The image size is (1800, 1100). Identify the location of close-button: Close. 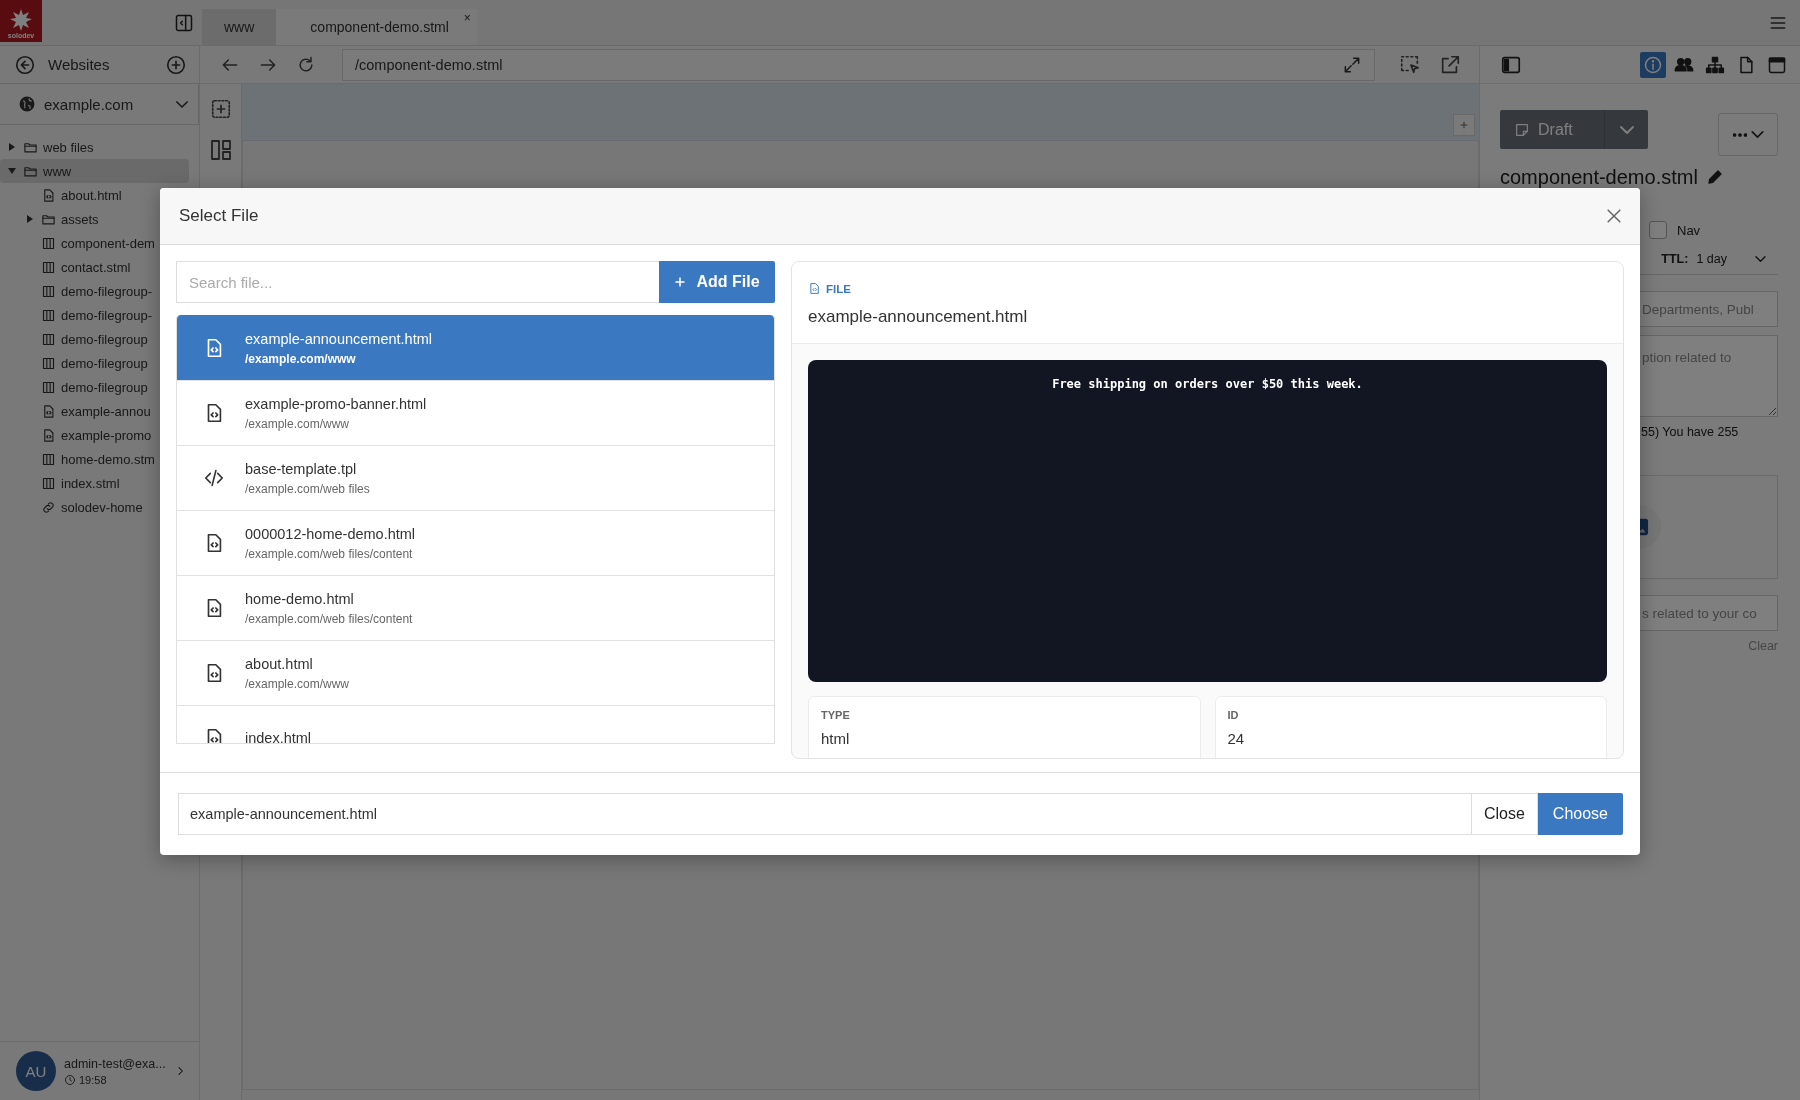
(1504, 814).